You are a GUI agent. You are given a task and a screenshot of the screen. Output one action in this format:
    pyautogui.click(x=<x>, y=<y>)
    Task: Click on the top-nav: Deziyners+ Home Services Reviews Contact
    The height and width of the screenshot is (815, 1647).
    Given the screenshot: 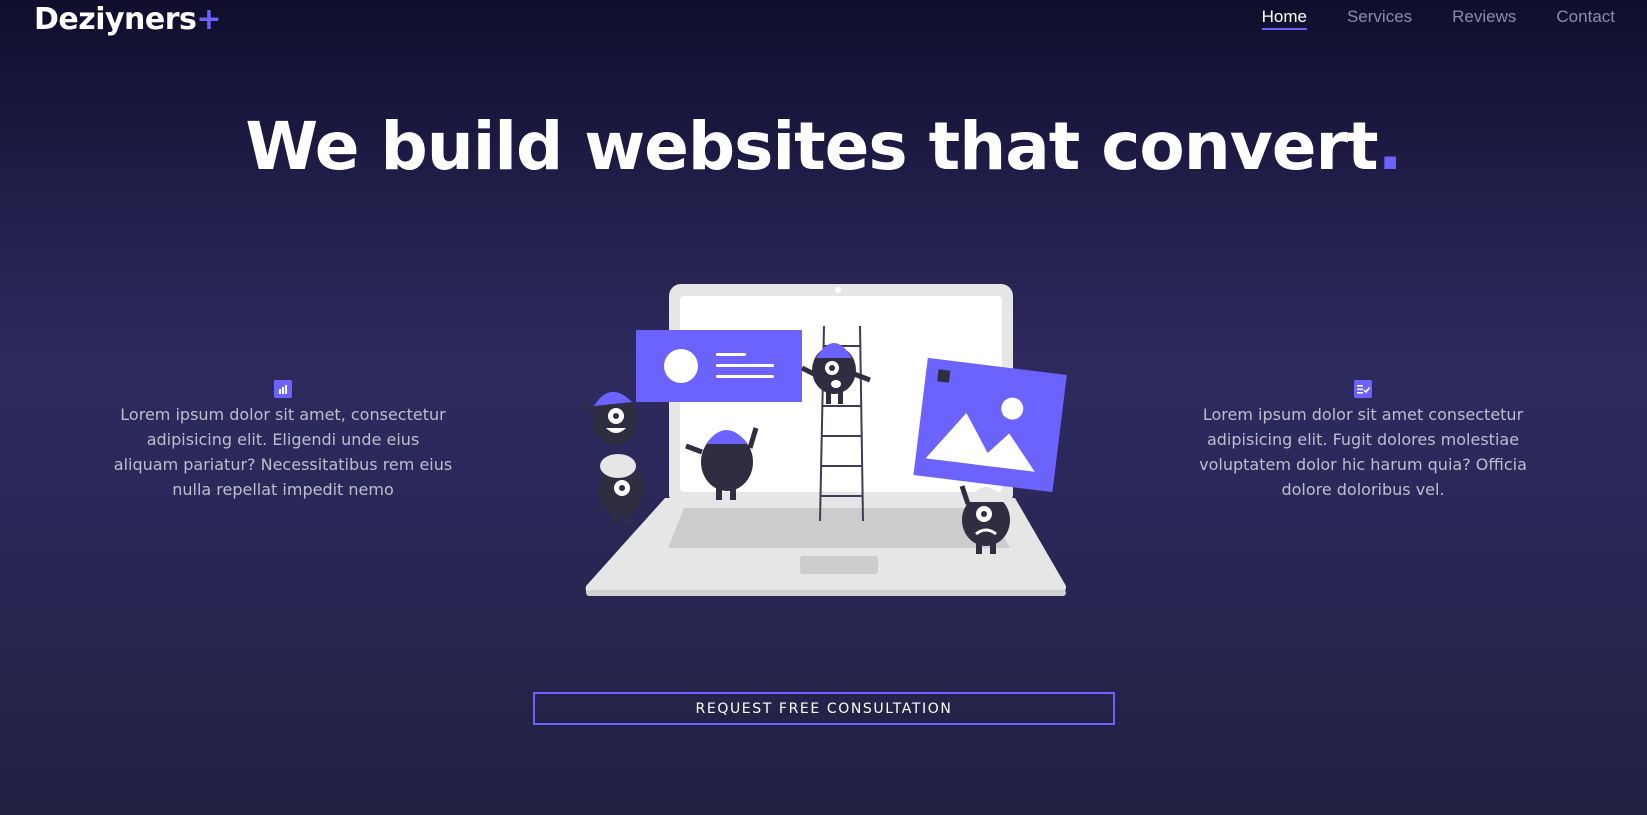 What is the action you would take?
    pyautogui.click(x=823, y=20)
    